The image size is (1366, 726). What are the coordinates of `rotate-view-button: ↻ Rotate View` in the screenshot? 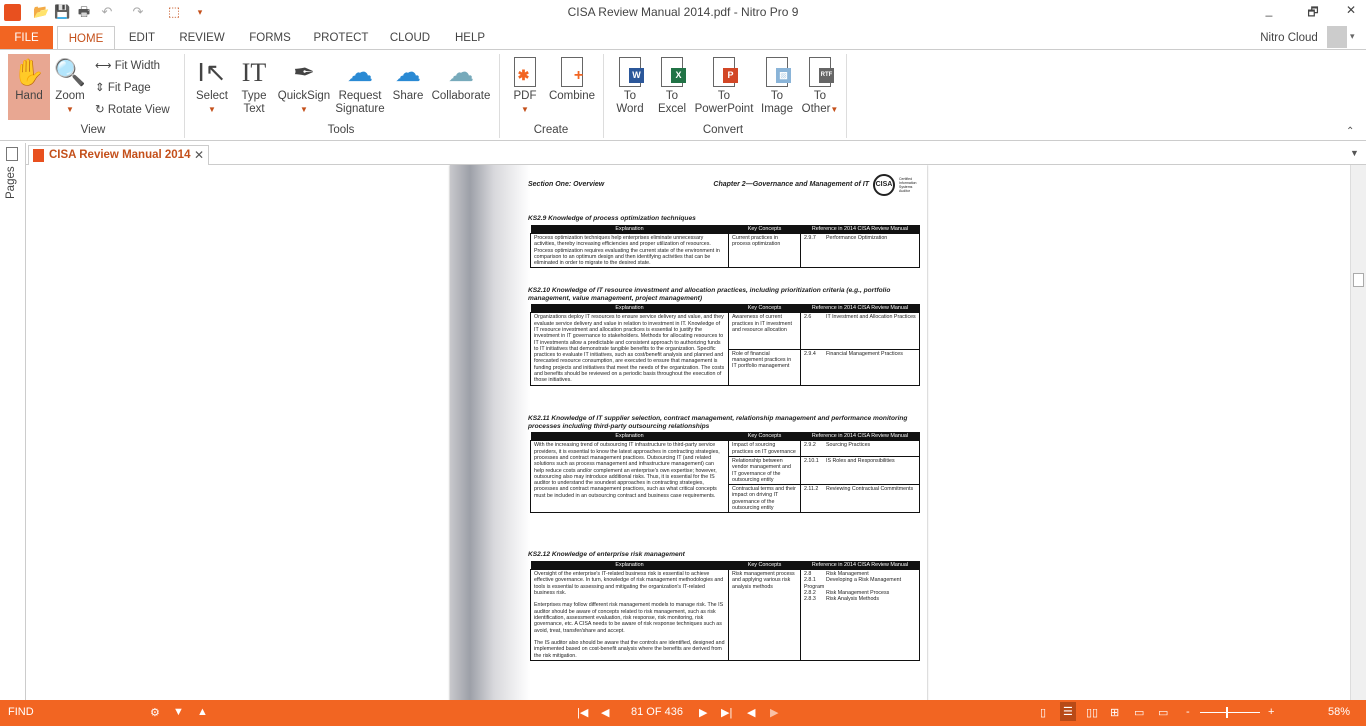 It's located at (132, 109).